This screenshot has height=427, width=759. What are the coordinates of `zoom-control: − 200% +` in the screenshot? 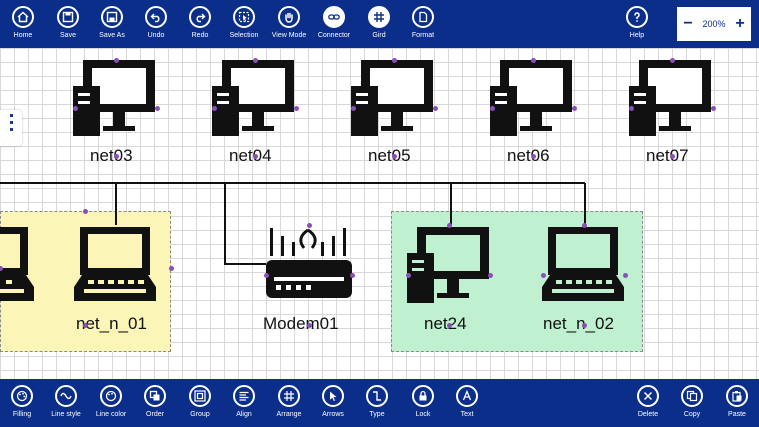 It's located at (714, 24).